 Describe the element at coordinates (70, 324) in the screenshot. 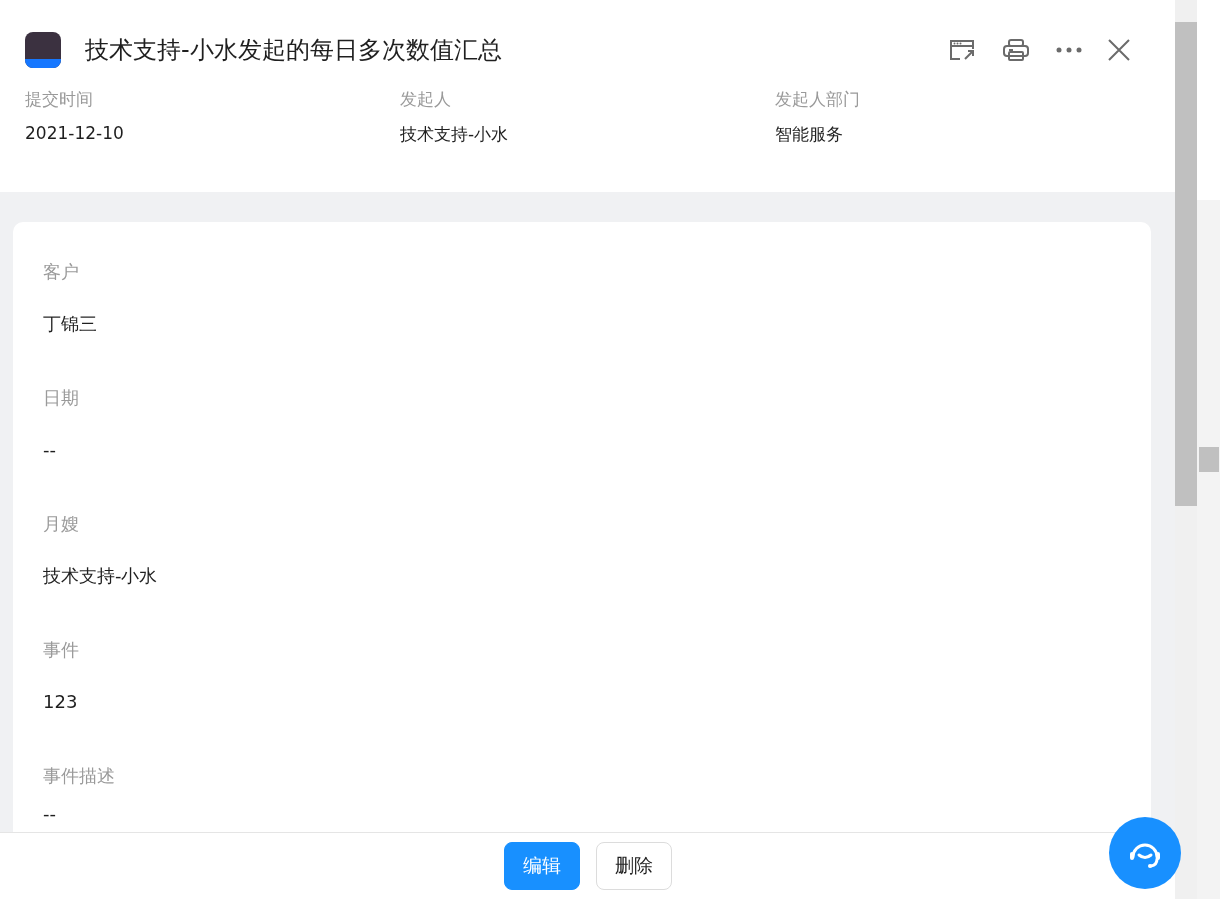

I see `field-value: 丁锦三` at that location.